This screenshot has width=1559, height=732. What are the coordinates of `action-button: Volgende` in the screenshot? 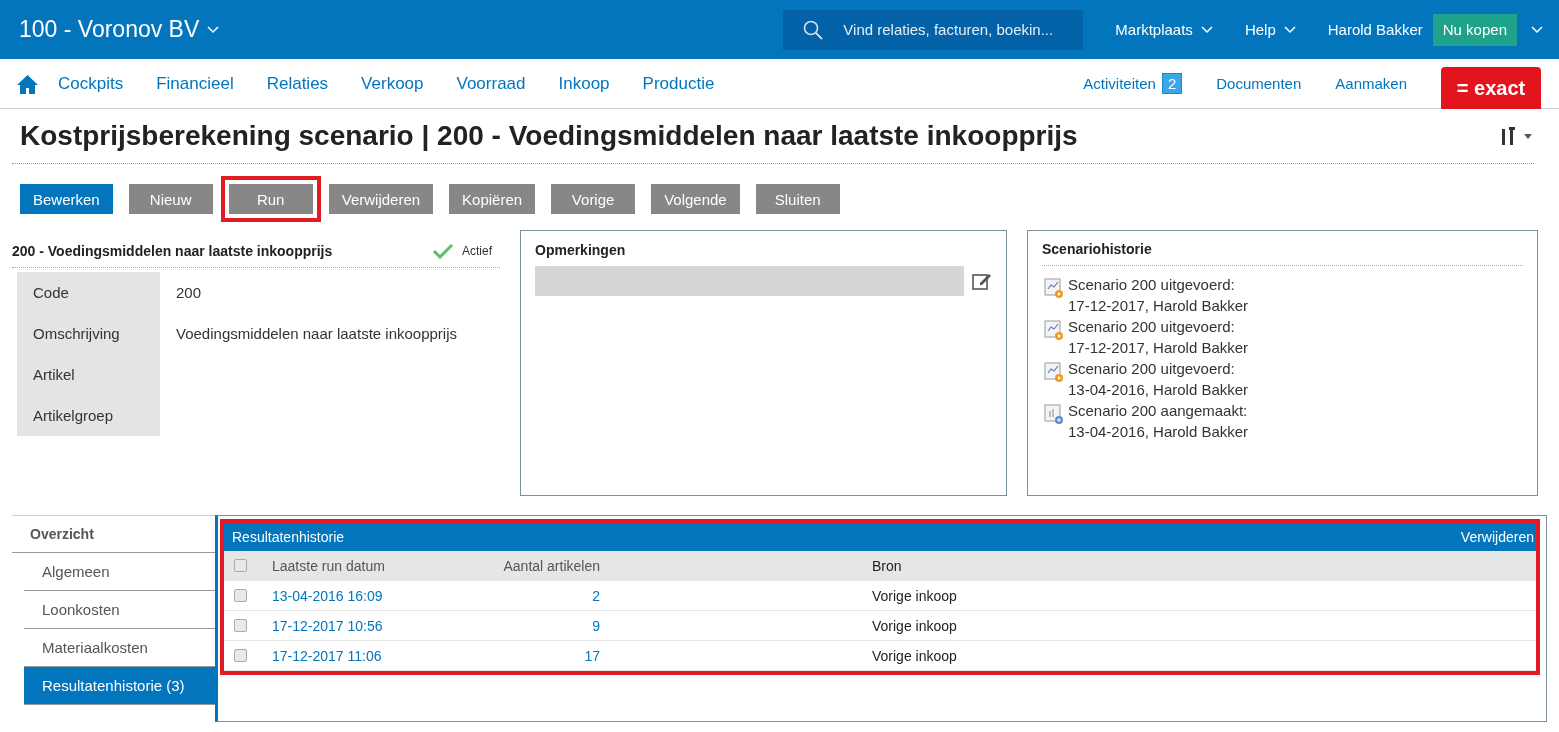 It's located at (695, 199).